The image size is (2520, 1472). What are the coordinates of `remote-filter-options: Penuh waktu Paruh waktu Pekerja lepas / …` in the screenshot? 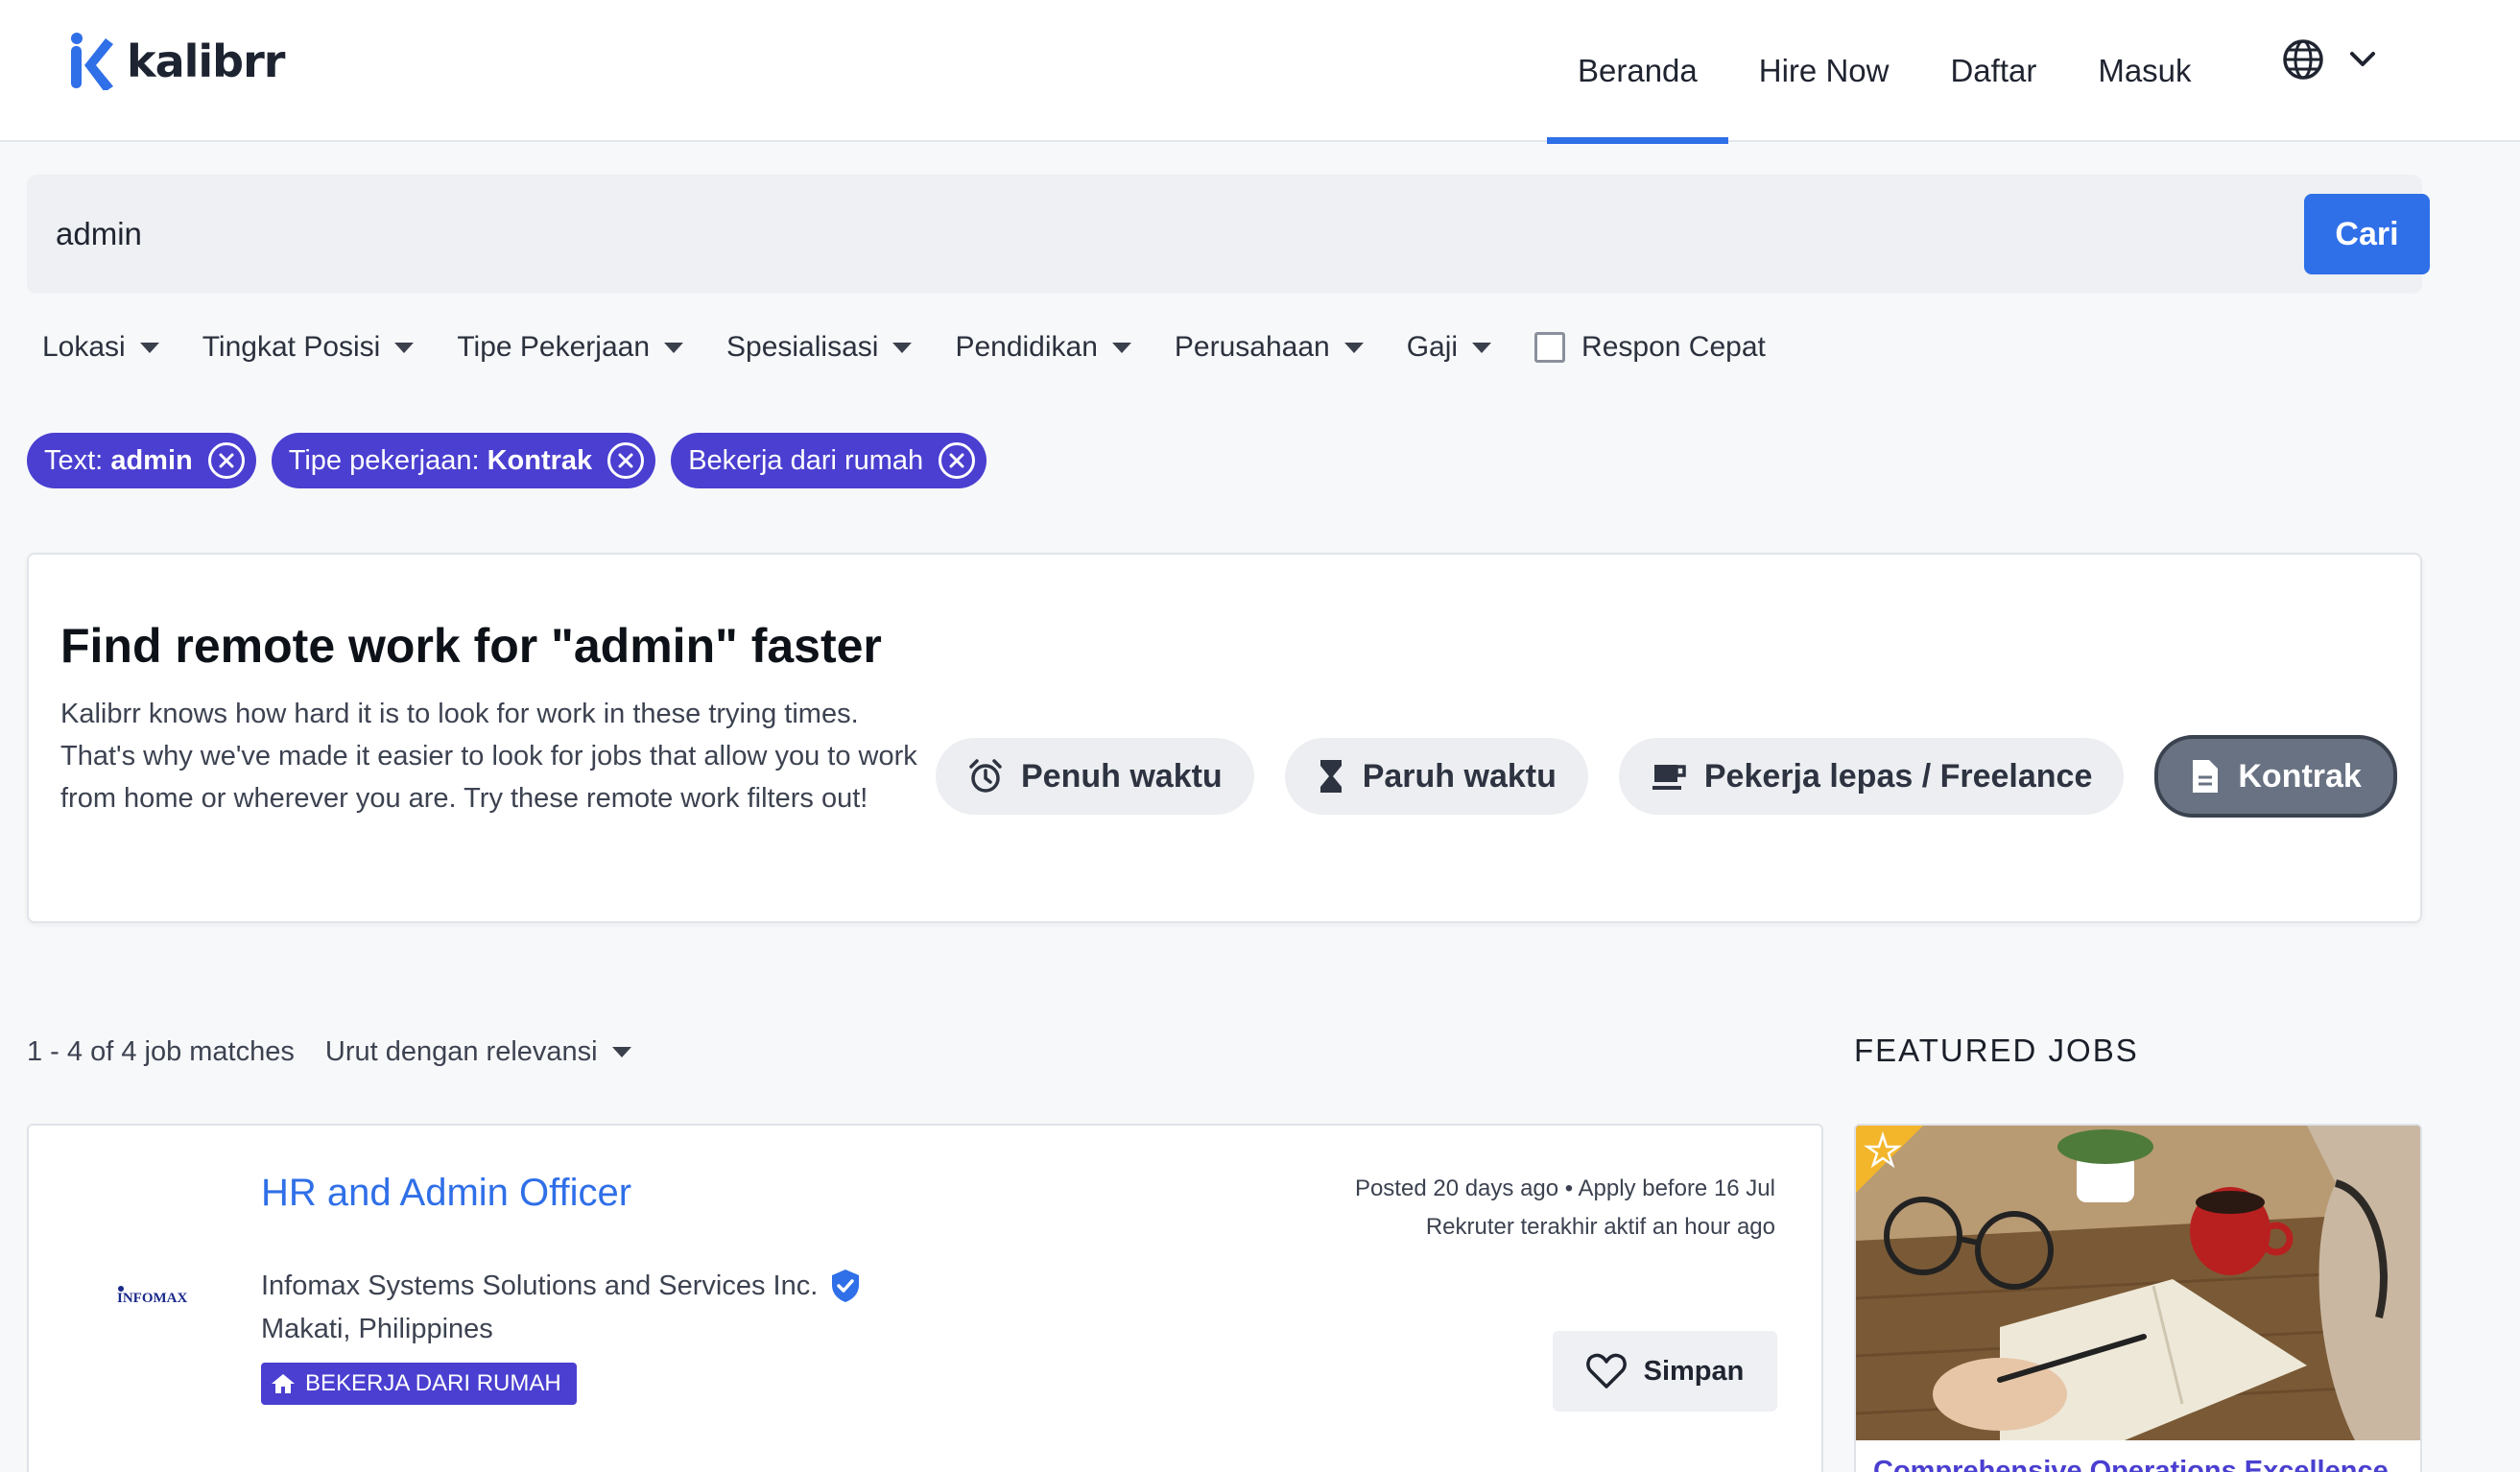 It's located at (1667, 776).